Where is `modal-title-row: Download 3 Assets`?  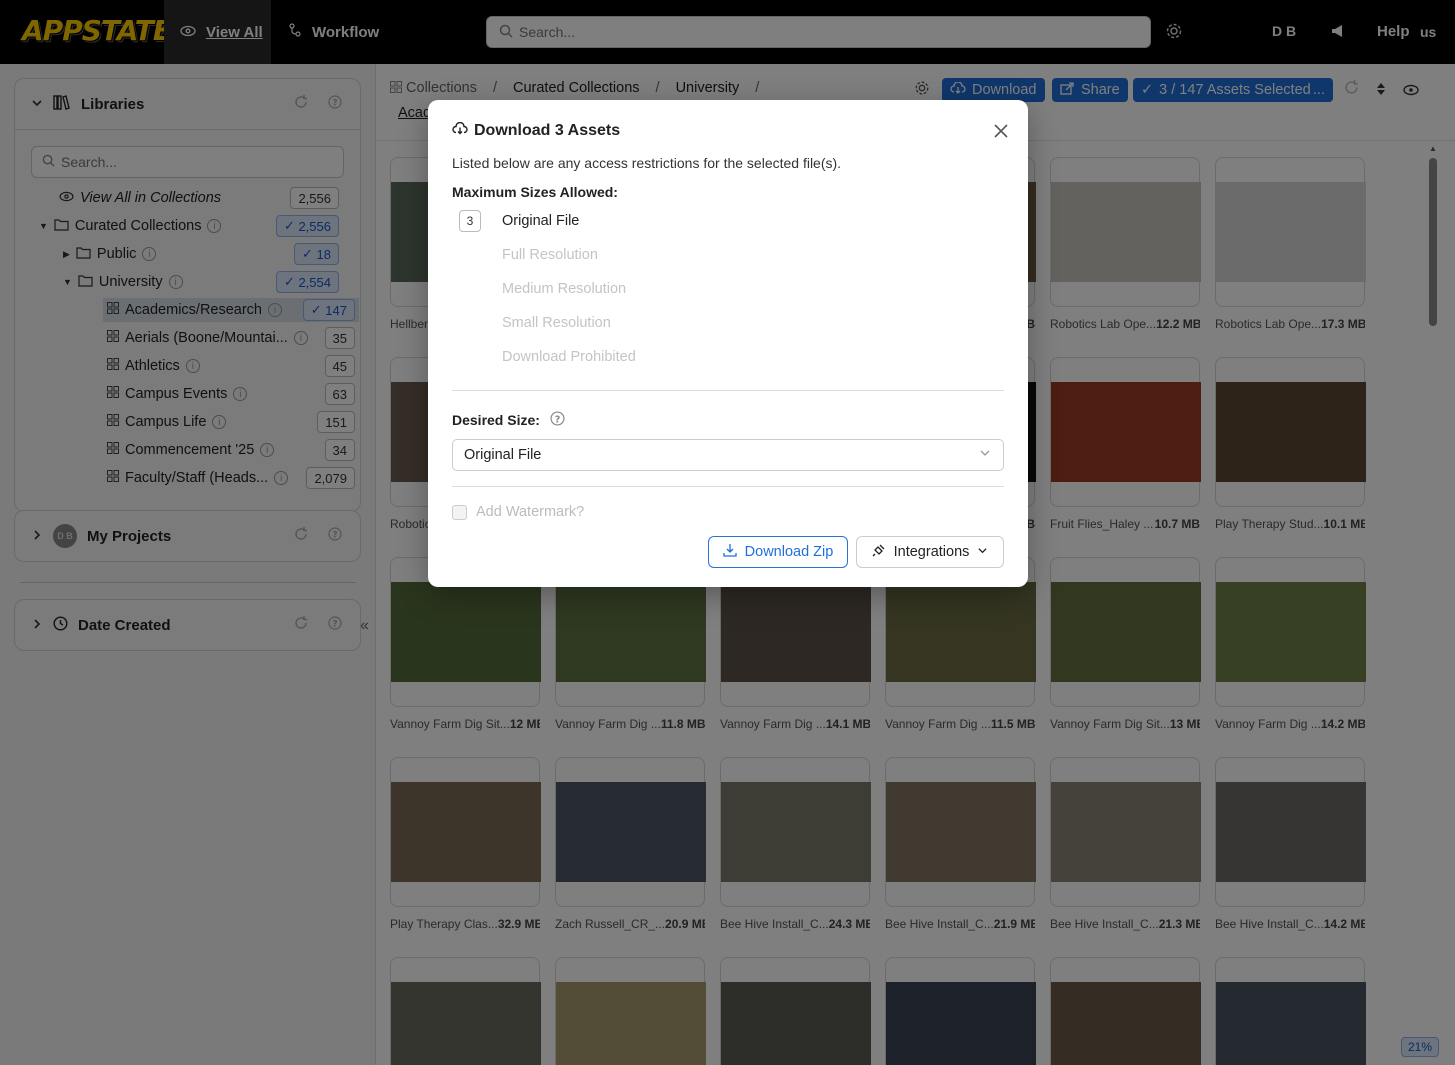
modal-title-row: Download 3 Assets is located at coordinates (536, 130).